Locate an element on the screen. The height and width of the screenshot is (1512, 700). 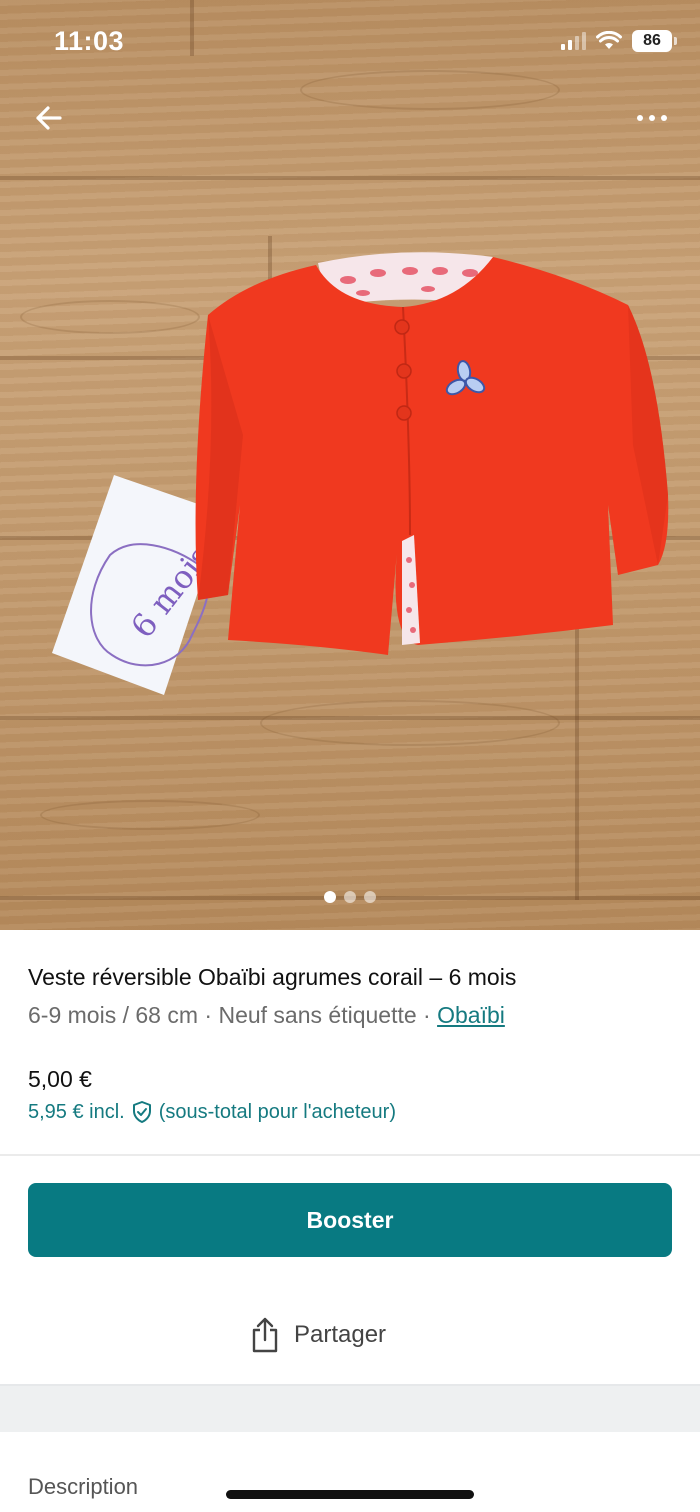
listing-price: 5,00 € is located at coordinates (60, 1079).